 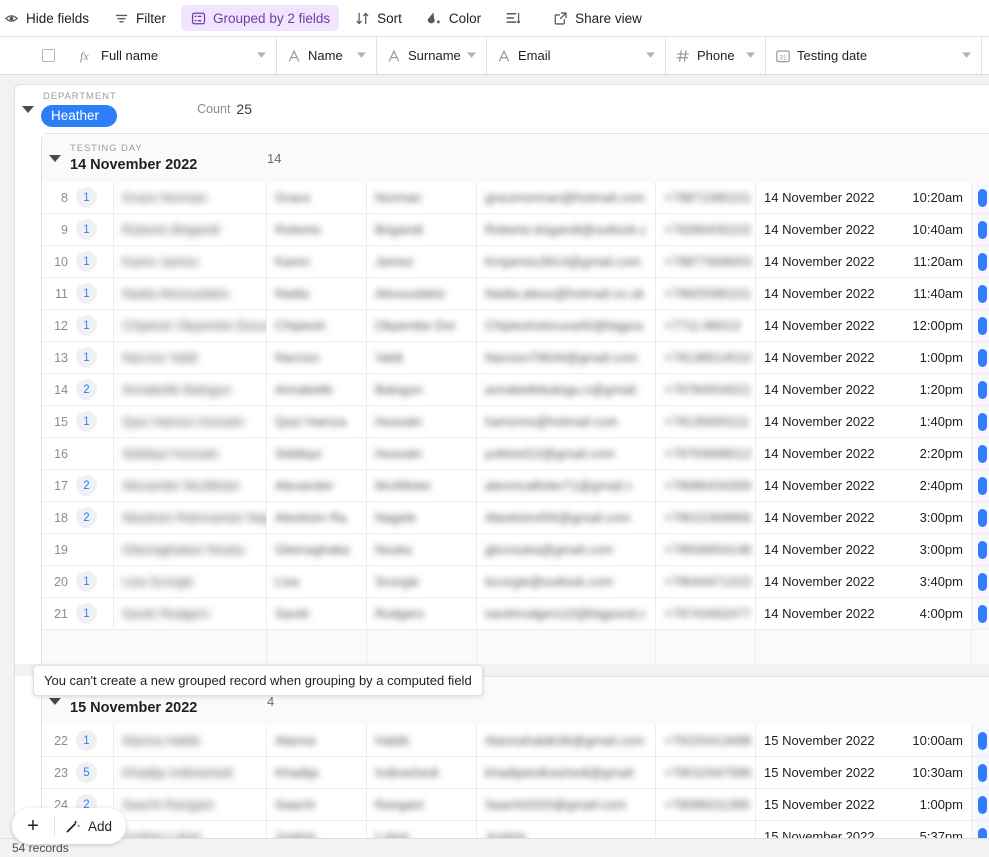 I want to click on column-header-phone: Phone, so click(x=716, y=55).